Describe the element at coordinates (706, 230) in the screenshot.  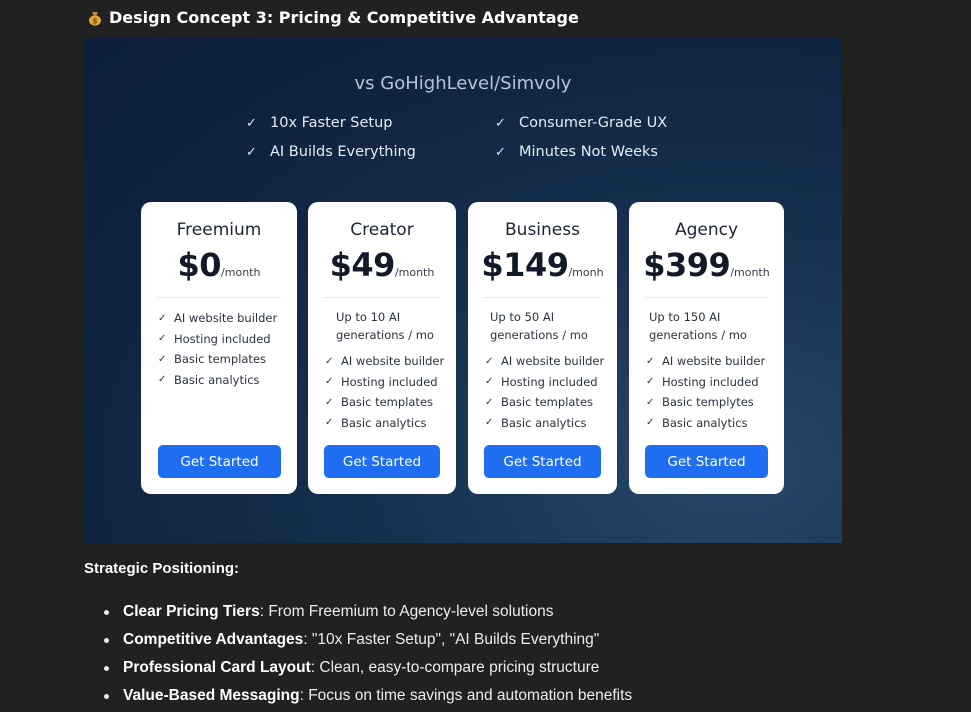
I see `plan-name: Agency` at that location.